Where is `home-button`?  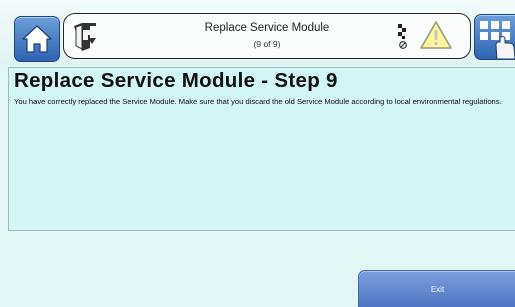
home-button is located at coordinates (37, 39).